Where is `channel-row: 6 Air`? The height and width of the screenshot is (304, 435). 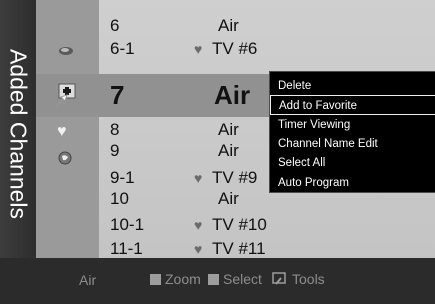
channel-row: 6 Air is located at coordinates (200, 26).